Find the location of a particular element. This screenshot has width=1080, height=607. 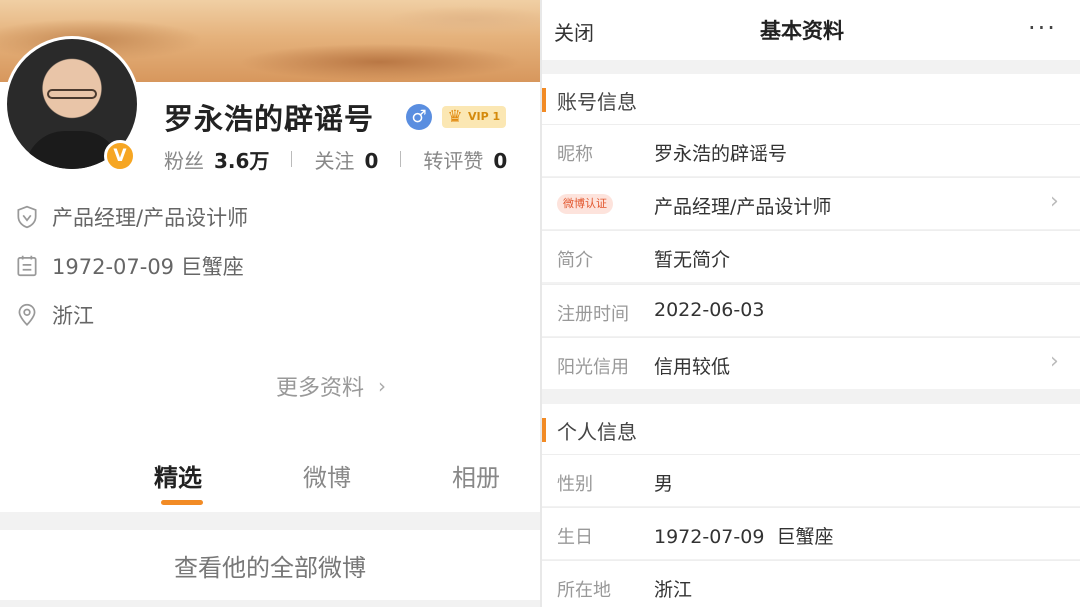

field-value: 暂无简介 is located at coordinates (692, 260).